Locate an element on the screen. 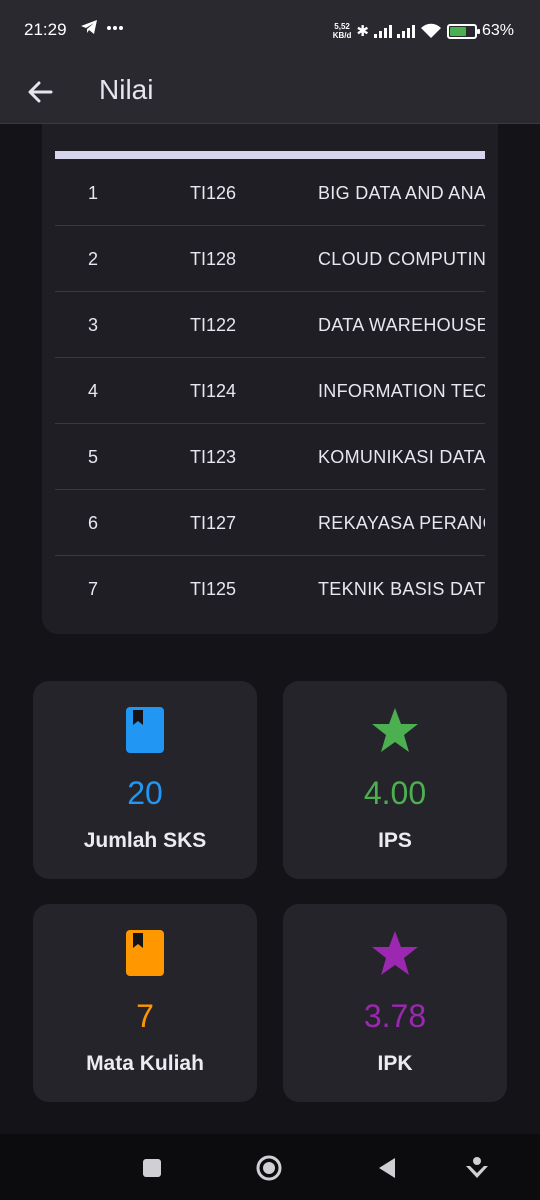  recents-button is located at coordinates (152, 1168).